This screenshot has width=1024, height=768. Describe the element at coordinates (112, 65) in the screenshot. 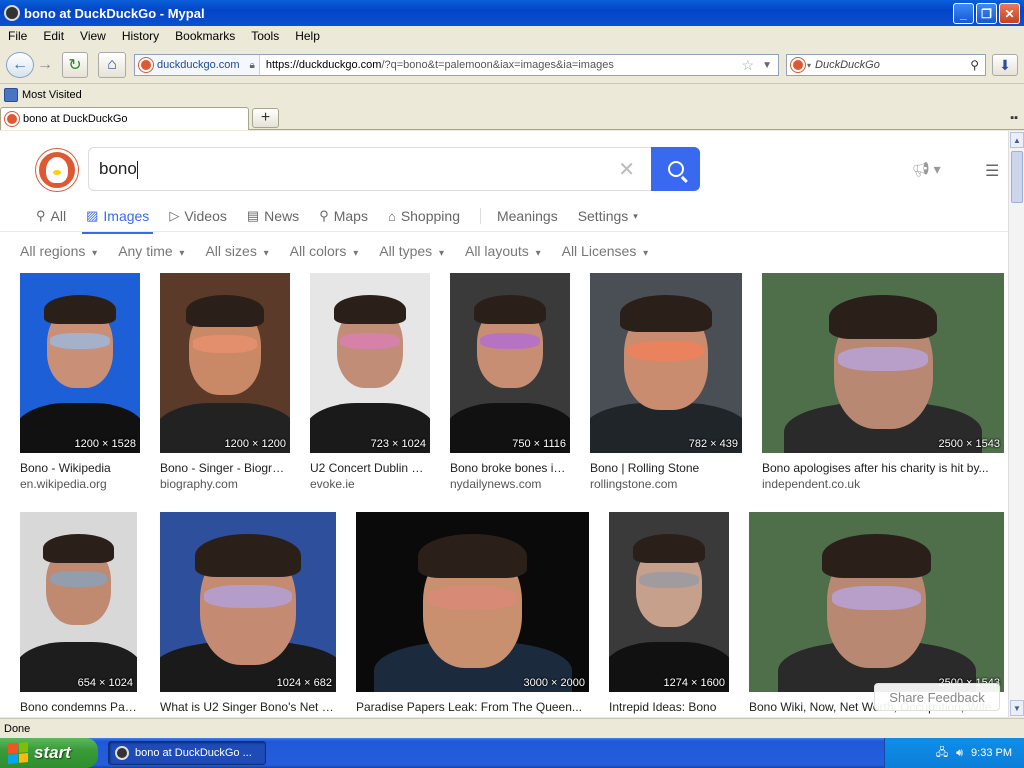

I see `home-button: ⌂` at that location.